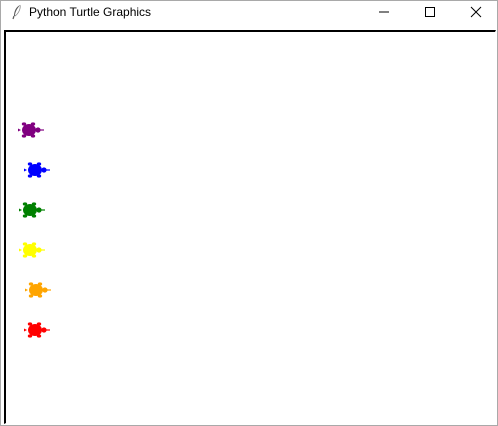 The height and width of the screenshot is (426, 498). I want to click on maximize-button, so click(430, 12).